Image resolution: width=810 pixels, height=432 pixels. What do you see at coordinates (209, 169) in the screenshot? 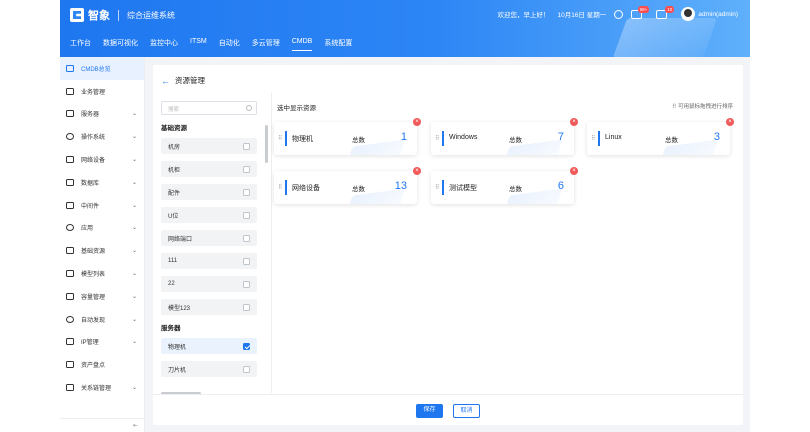
I see `resource-option: 机柜` at bounding box center [209, 169].